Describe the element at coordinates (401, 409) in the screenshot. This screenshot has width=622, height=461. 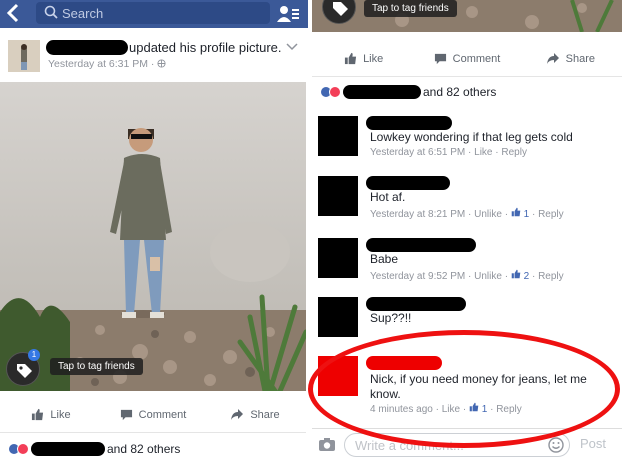
I see `comment-time: 4 minutes ago` at that location.